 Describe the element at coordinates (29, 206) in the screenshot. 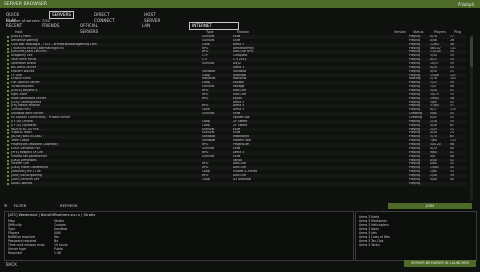

I see `filter-button: FILTER` at that location.